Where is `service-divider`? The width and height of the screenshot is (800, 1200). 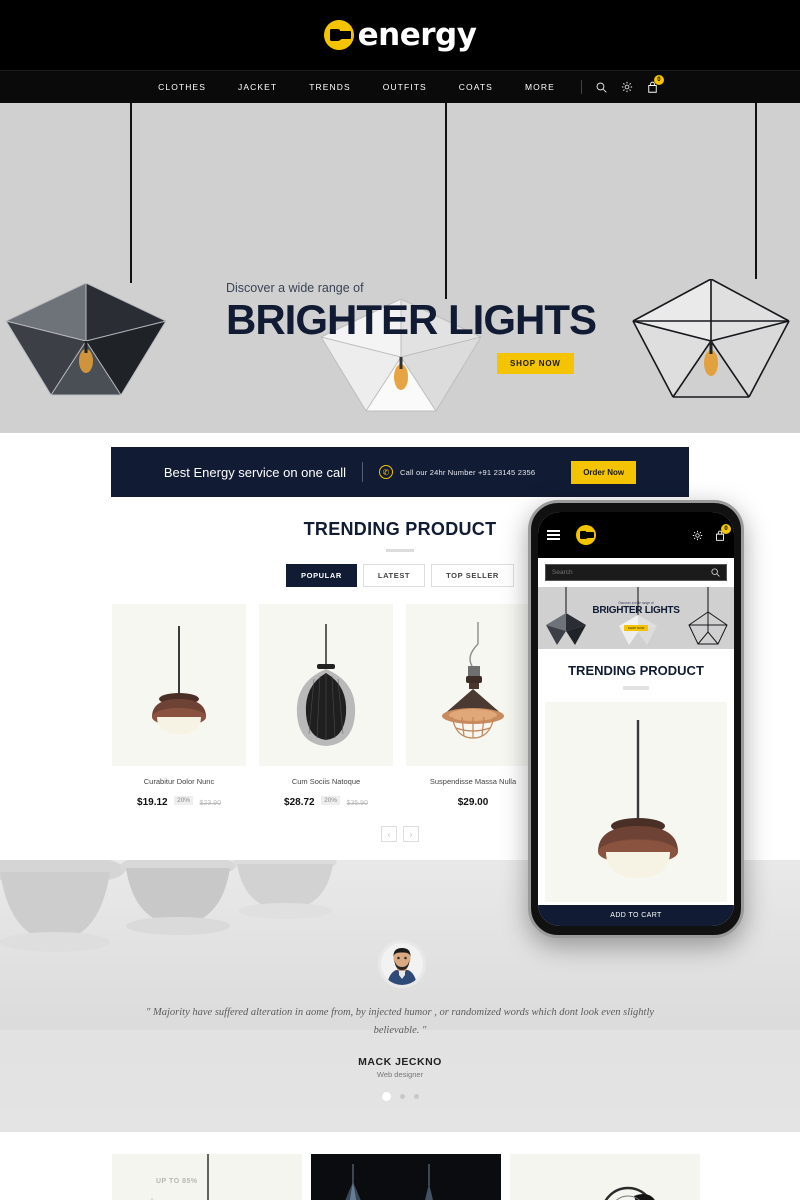
service-divider is located at coordinates (362, 472).